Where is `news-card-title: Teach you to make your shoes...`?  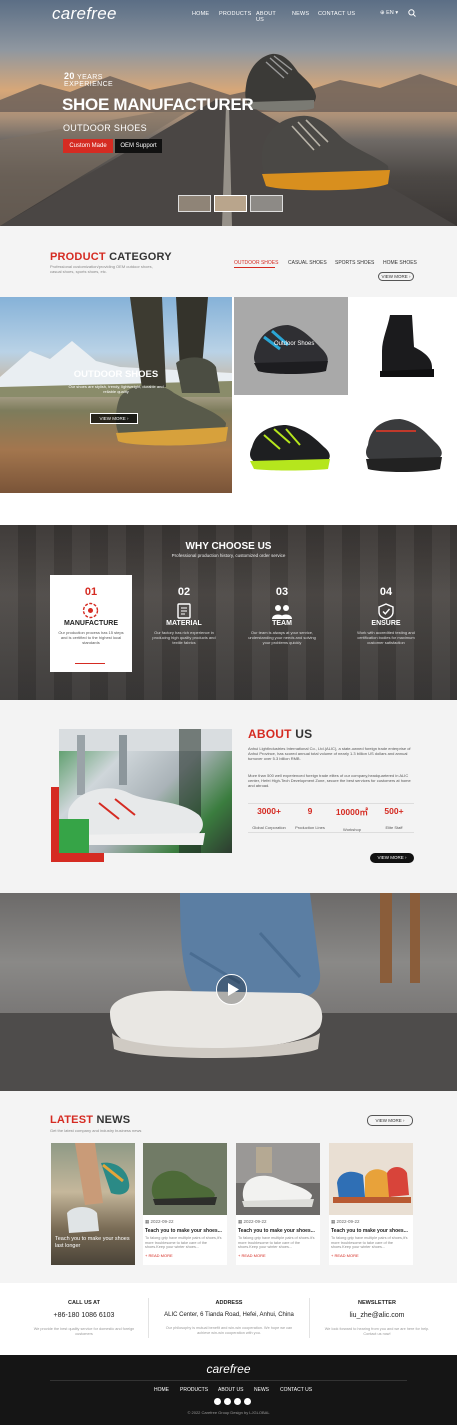 news-card-title: Teach you to make your shoes... is located at coordinates (369, 1231).